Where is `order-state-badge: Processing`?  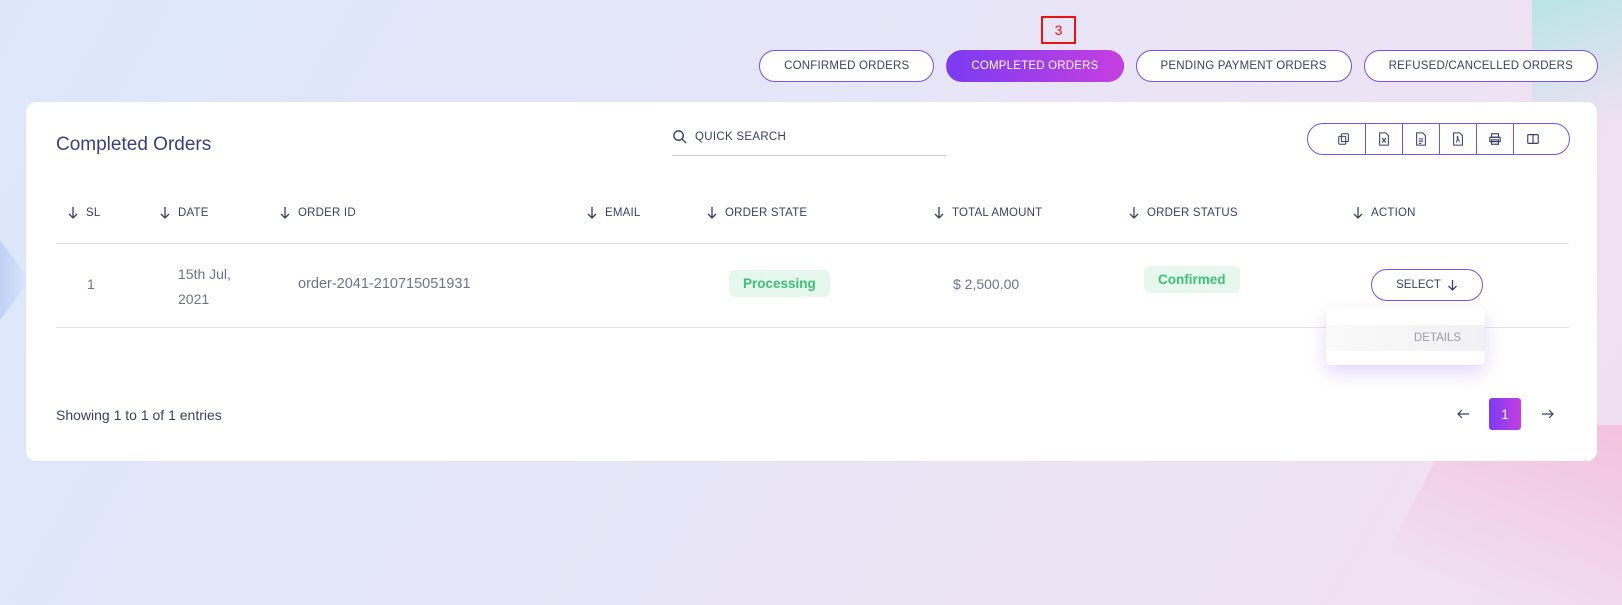 order-state-badge: Processing is located at coordinates (779, 283).